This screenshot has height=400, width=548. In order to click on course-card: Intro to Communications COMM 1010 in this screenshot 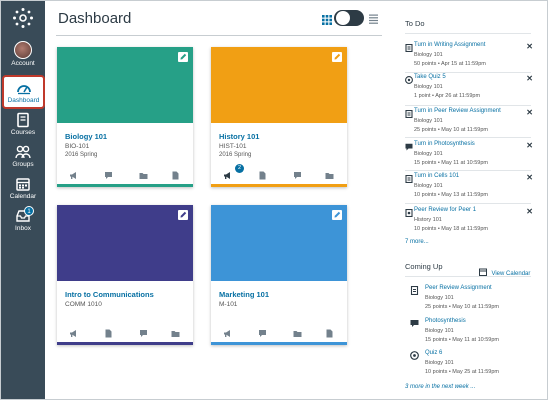, I will do `click(125, 275)`.